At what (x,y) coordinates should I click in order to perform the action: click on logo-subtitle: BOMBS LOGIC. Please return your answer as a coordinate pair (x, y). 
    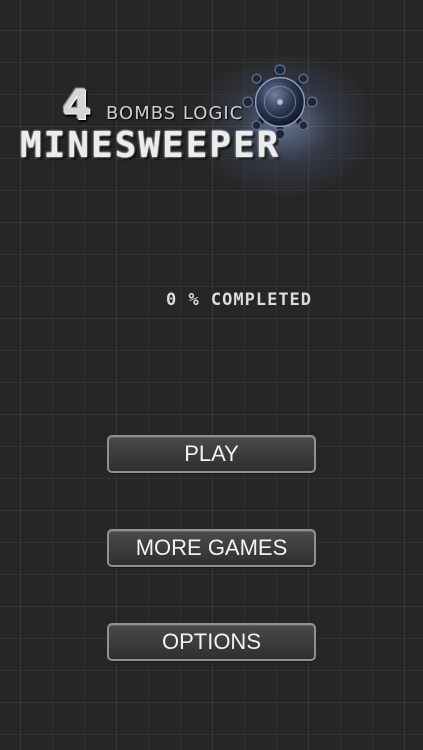
    Looking at the image, I should click on (175, 113).